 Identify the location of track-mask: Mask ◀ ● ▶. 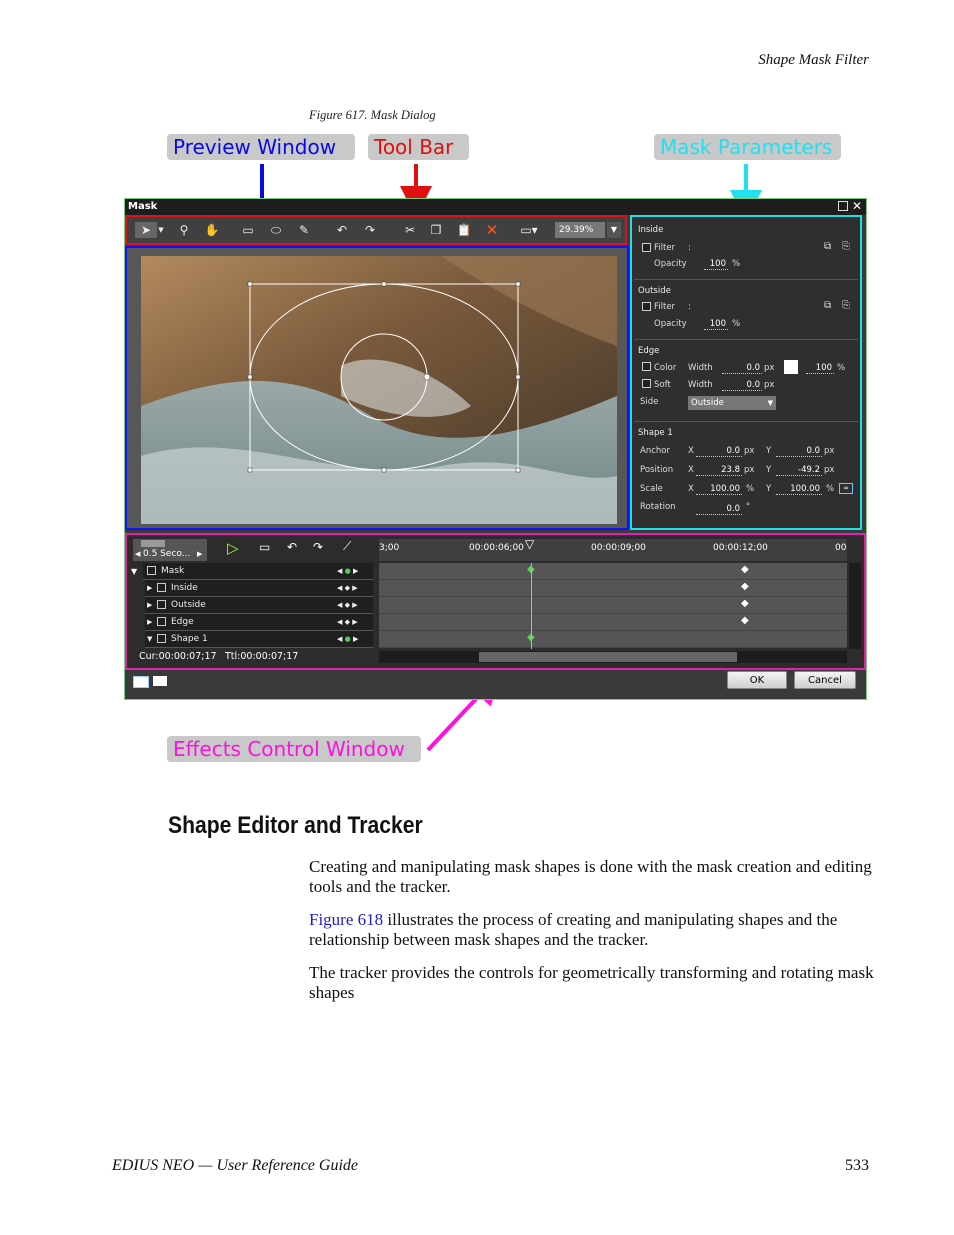
(258, 571).